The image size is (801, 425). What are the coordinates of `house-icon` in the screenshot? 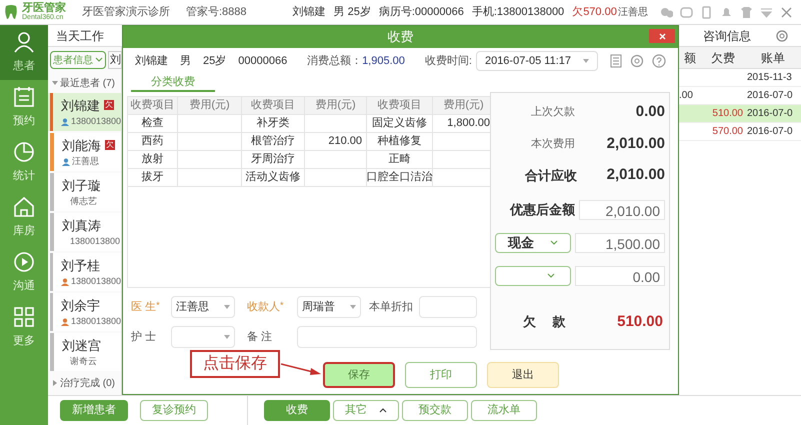 It's located at (24, 207).